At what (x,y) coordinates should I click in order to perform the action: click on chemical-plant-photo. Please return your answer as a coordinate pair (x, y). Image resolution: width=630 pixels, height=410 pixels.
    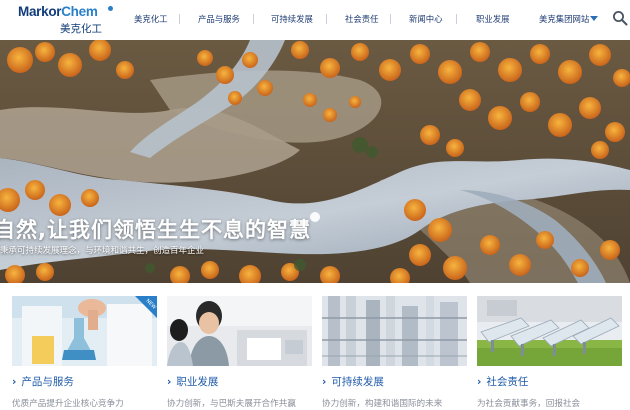
    Looking at the image, I should click on (394, 331).